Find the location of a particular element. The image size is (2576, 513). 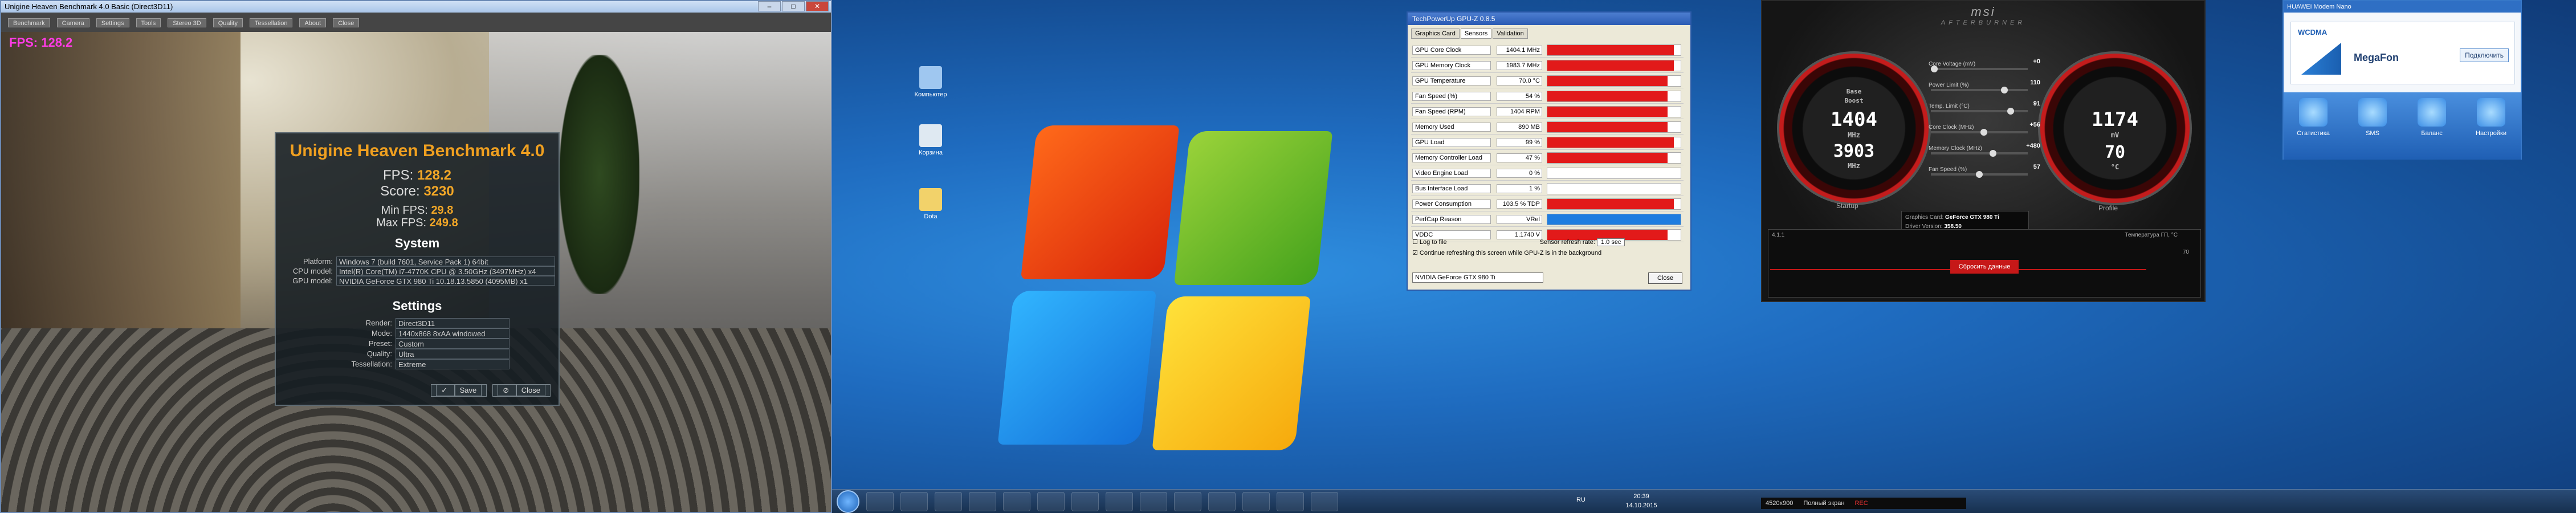

statistics-icon is located at coordinates (2313, 112).